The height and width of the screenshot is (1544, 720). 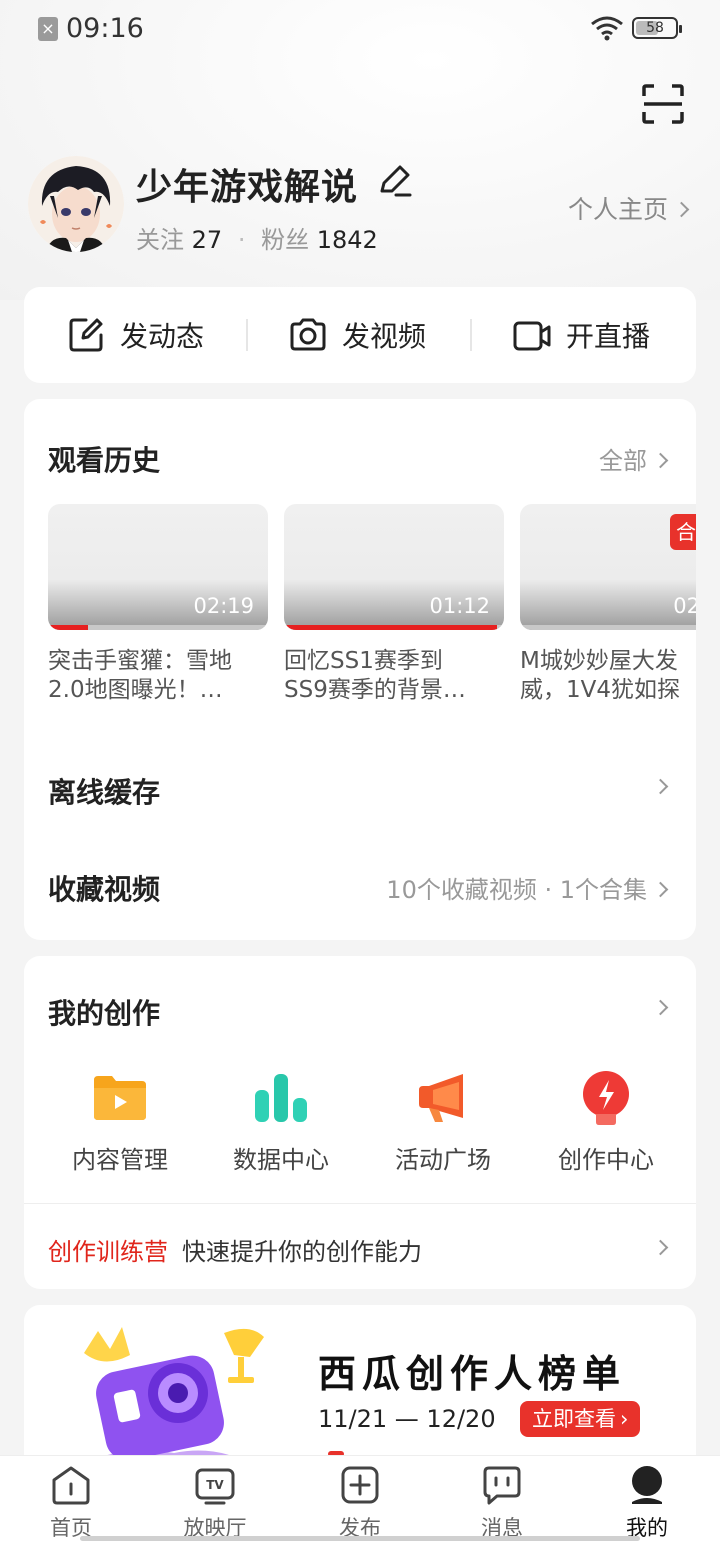 I want to click on post-moment-label: 发动态, so click(x=162, y=336).